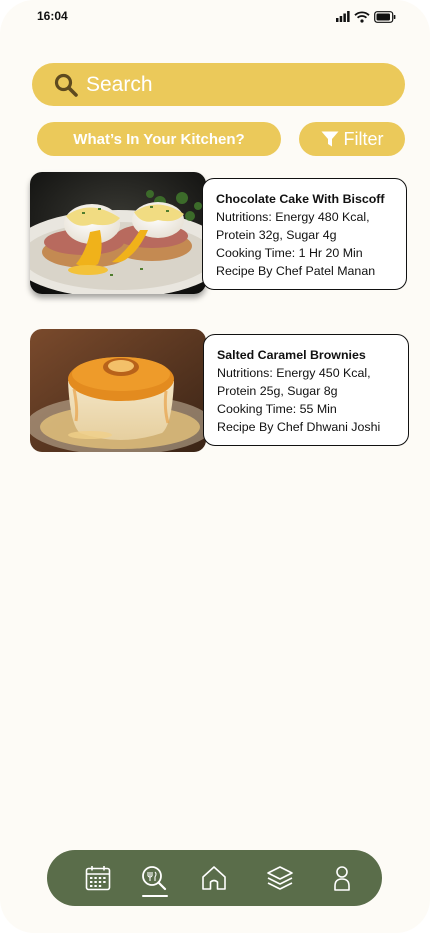 Image resolution: width=430 pixels, height=933 pixels. Describe the element at coordinates (329, 138) in the screenshot. I see `filter-icon` at that location.